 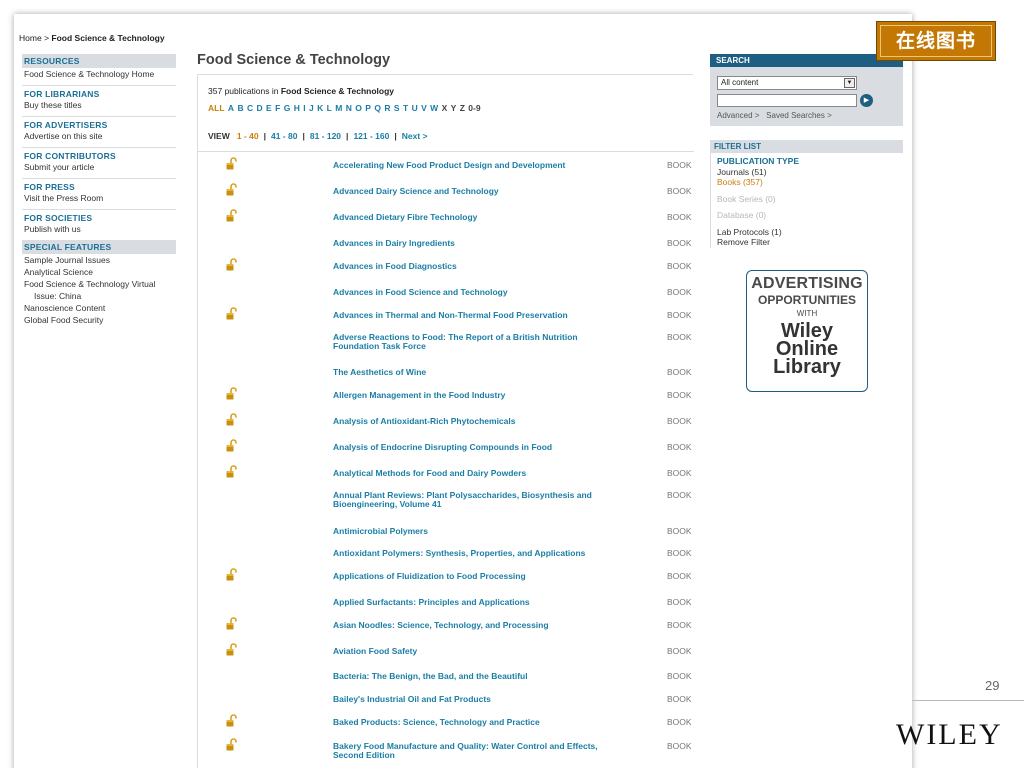 I want to click on publication-title-link: Bailey's Industrial Oil and Fat Products, so click(x=478, y=699).